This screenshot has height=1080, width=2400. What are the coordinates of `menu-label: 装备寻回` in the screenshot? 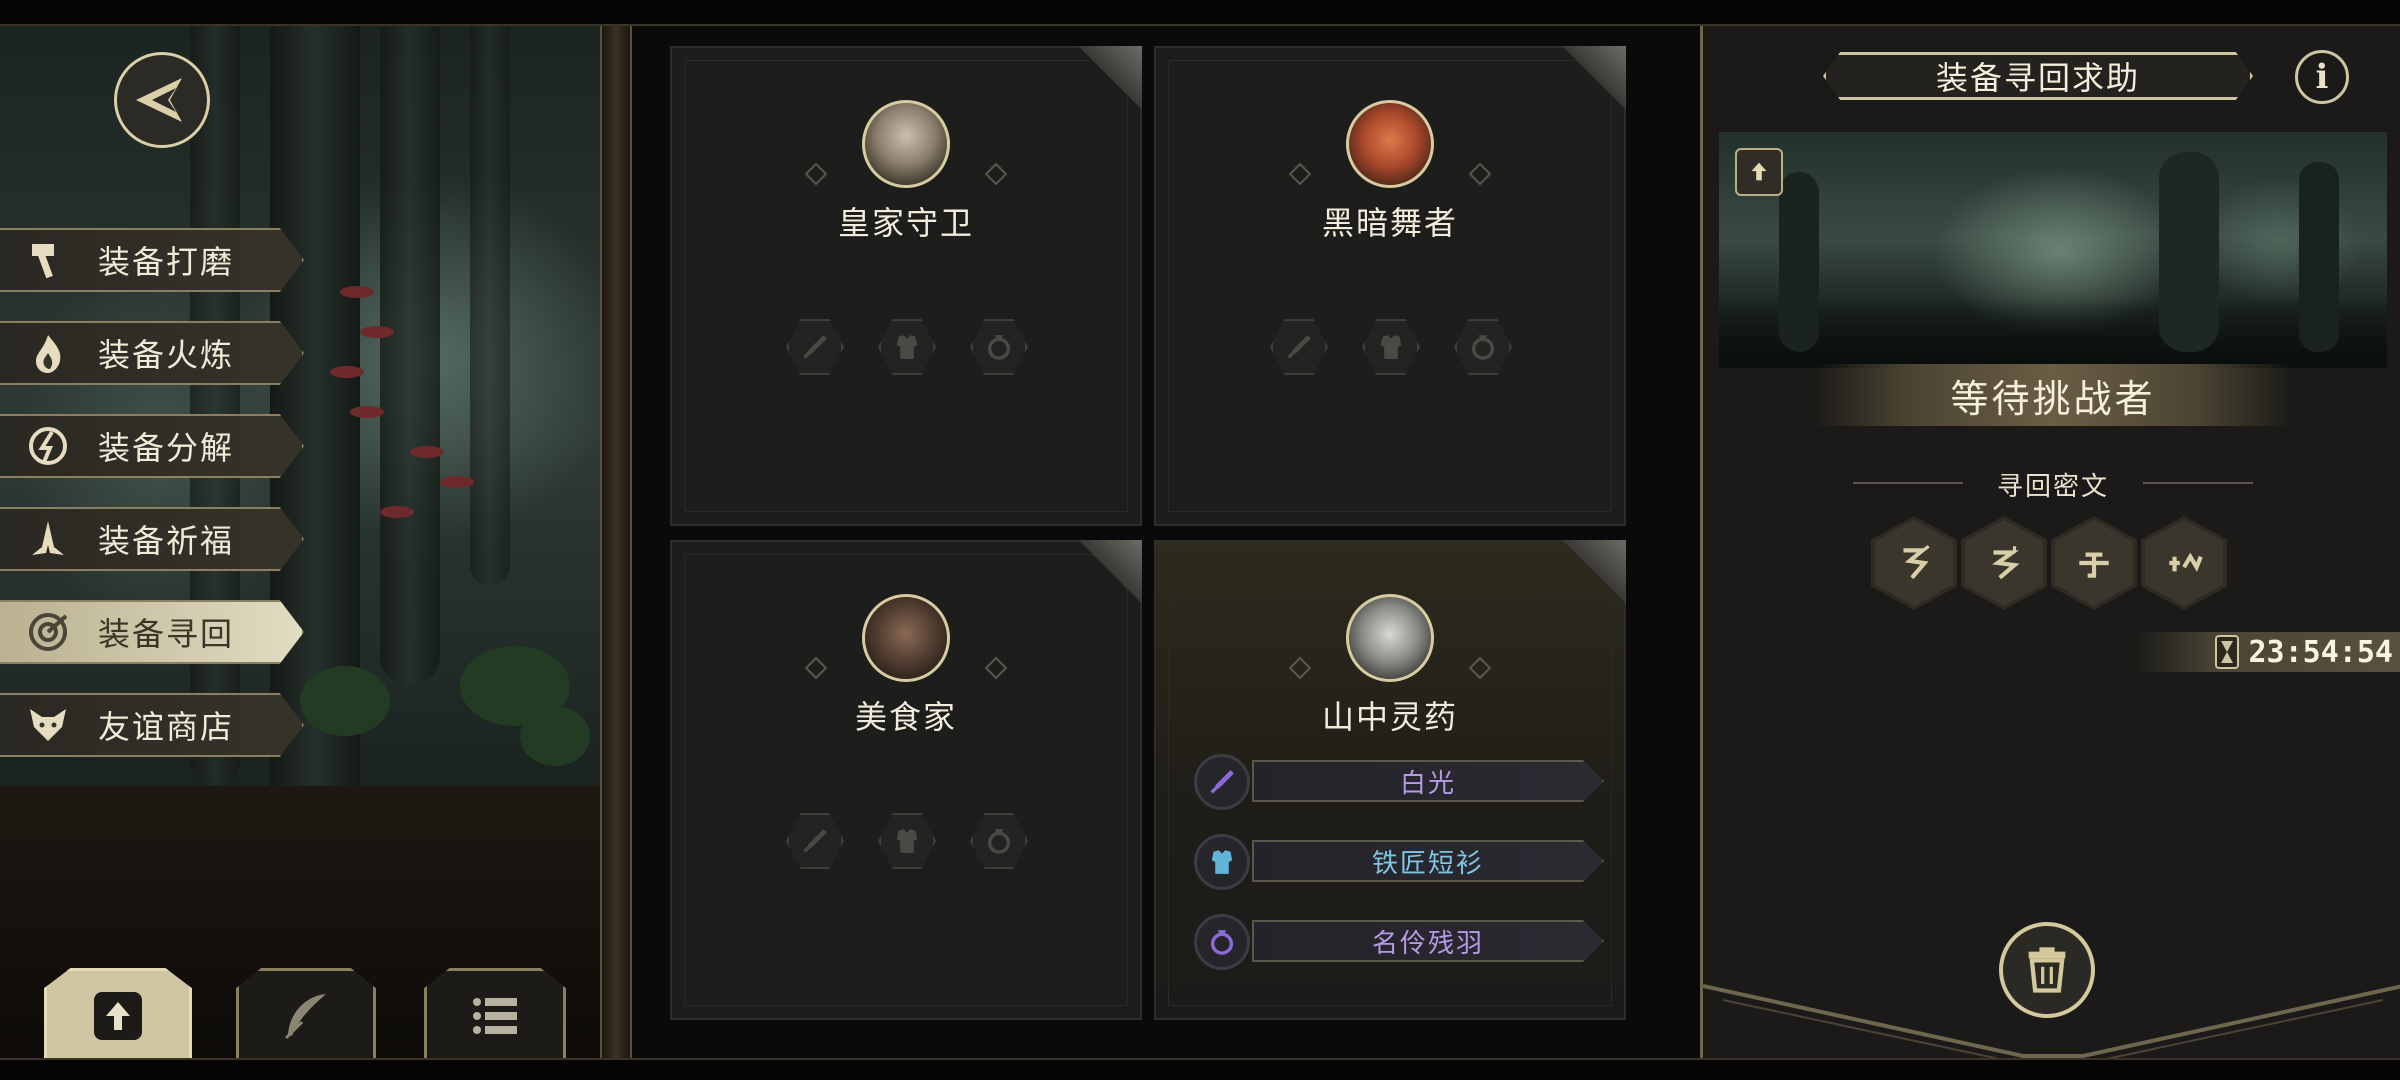 It's located at (166, 634).